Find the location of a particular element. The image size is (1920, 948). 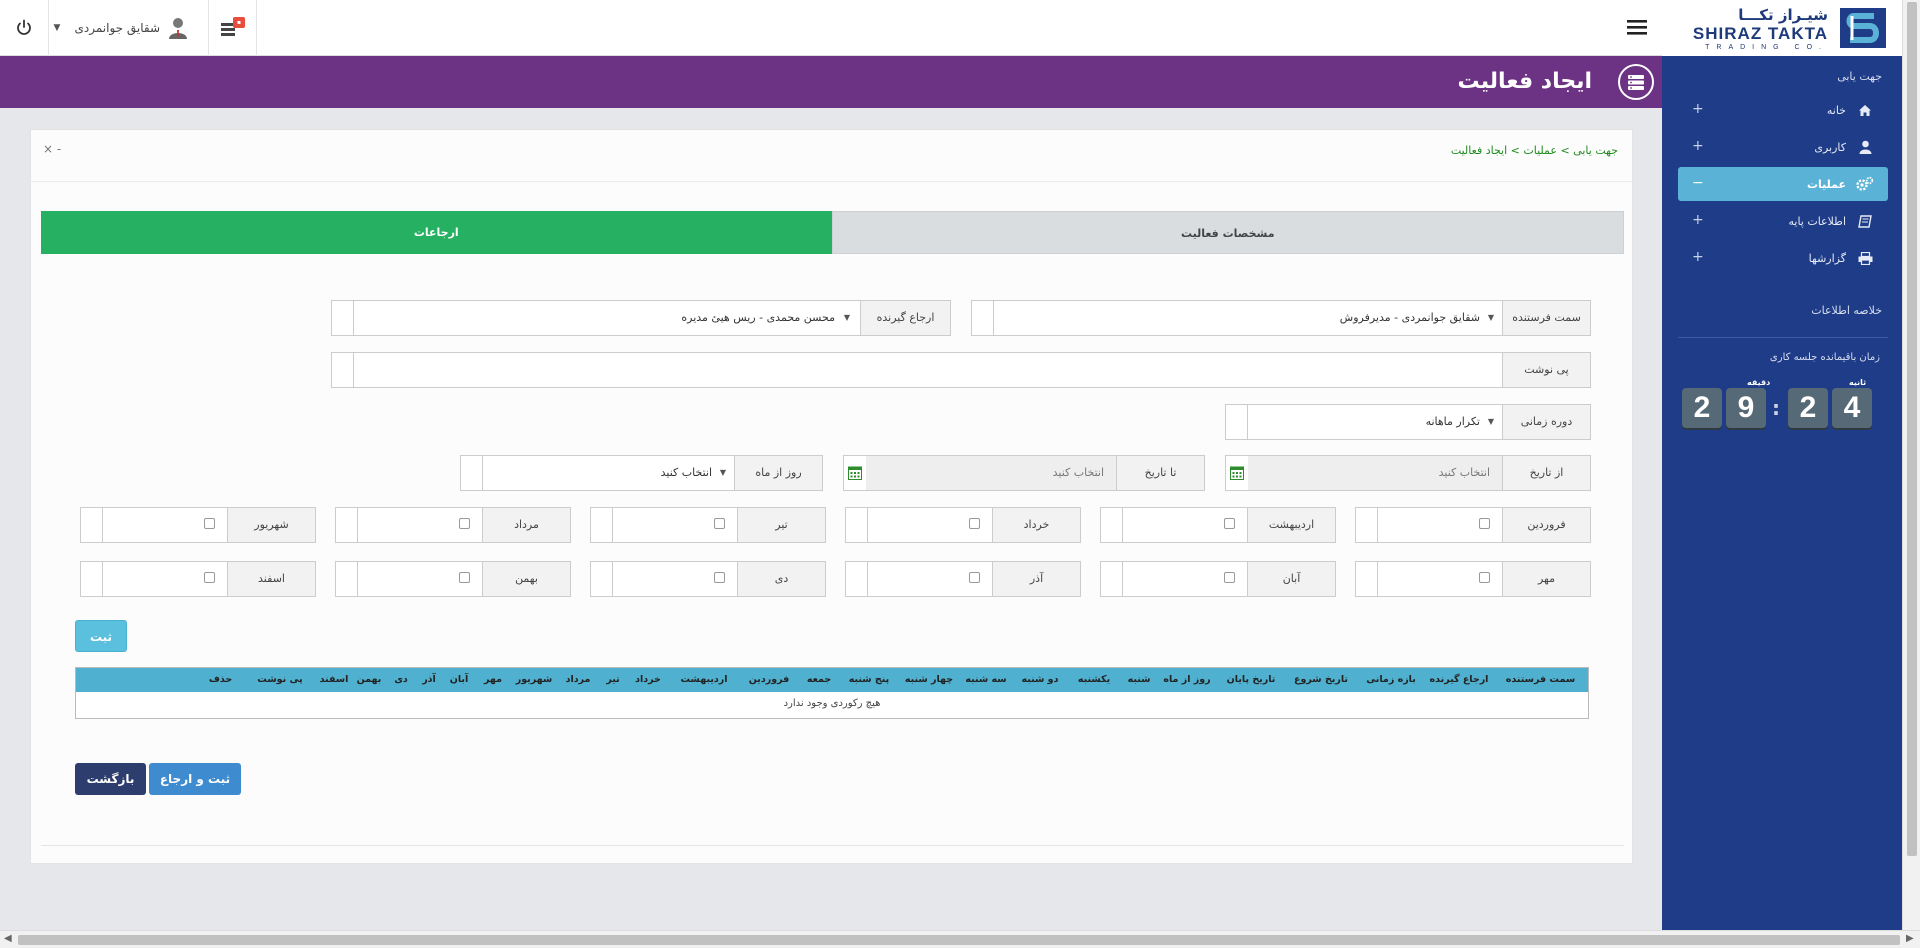

sender-value: شقایق جوانمردی - مدیرفروش is located at coordinates (1409, 317).